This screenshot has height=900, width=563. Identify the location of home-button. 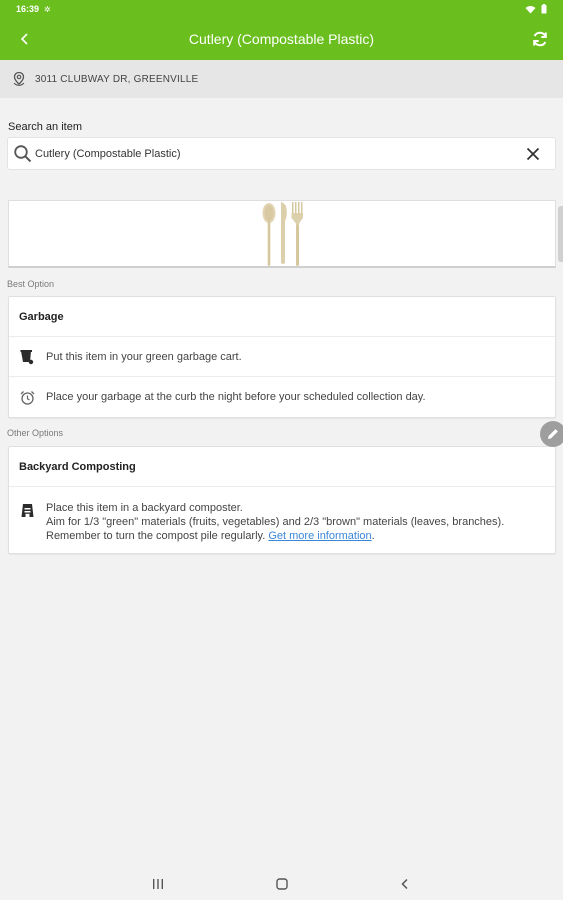
(282, 884).